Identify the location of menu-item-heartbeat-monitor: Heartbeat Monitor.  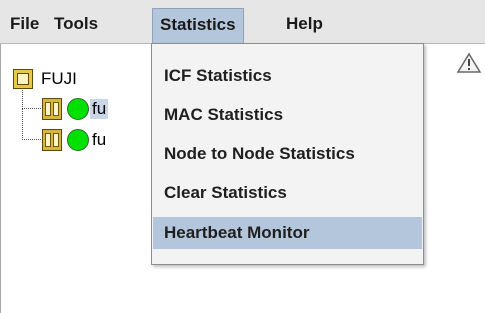
(287, 233).